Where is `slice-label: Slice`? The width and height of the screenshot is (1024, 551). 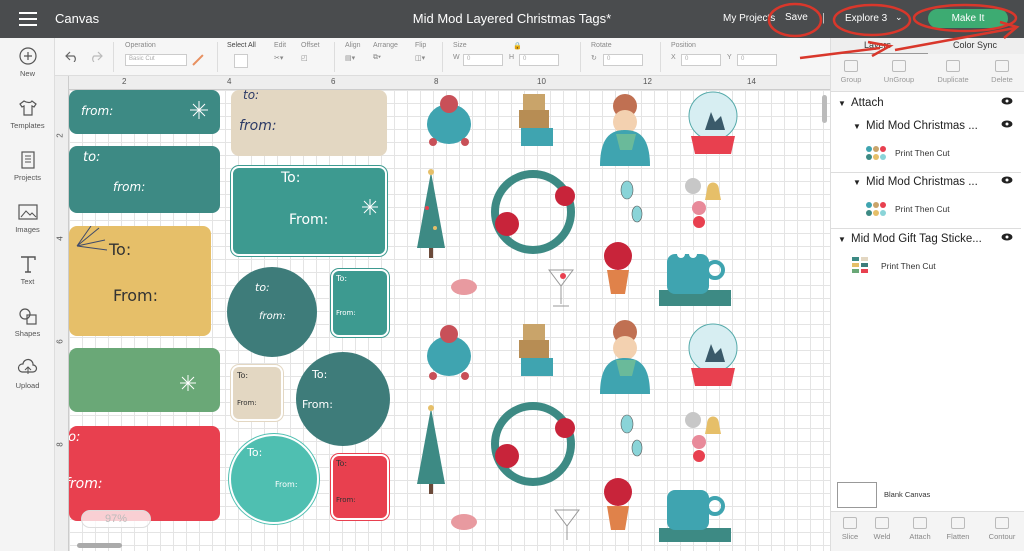
slice-label: Slice is located at coordinates (850, 536).